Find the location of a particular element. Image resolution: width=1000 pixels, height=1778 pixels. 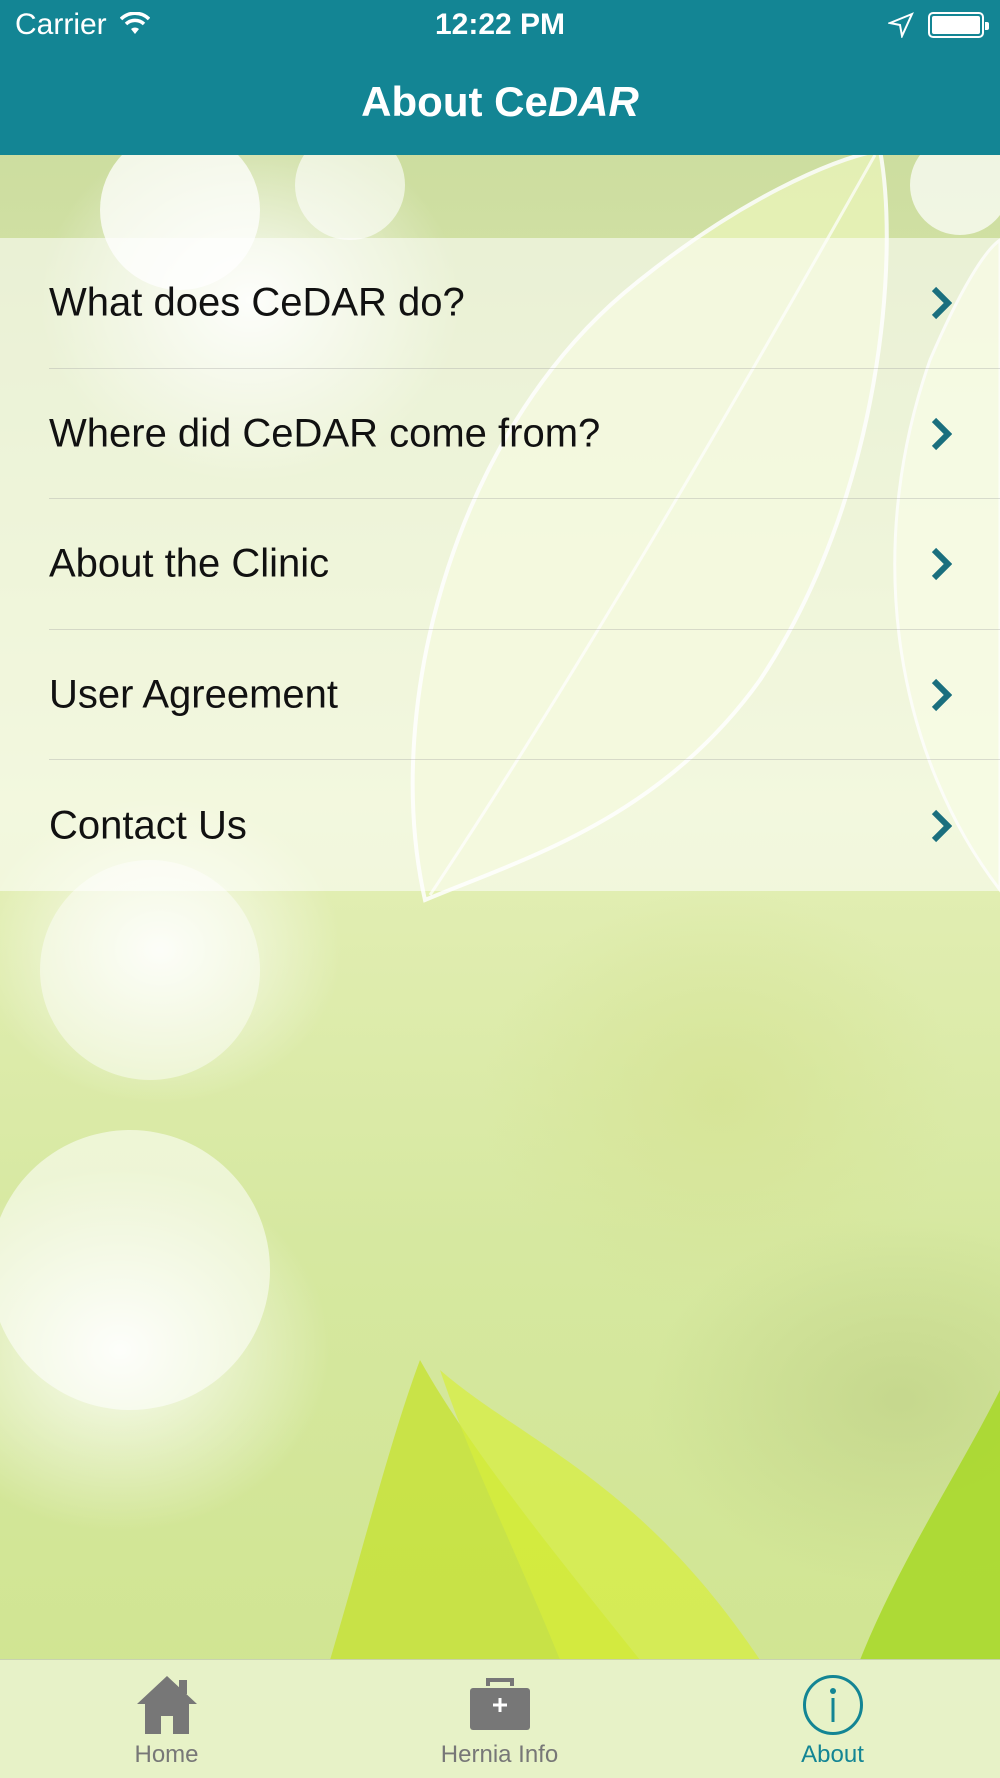

menu-item-about-the-clinic: About the Clinic is located at coordinates (500, 564).